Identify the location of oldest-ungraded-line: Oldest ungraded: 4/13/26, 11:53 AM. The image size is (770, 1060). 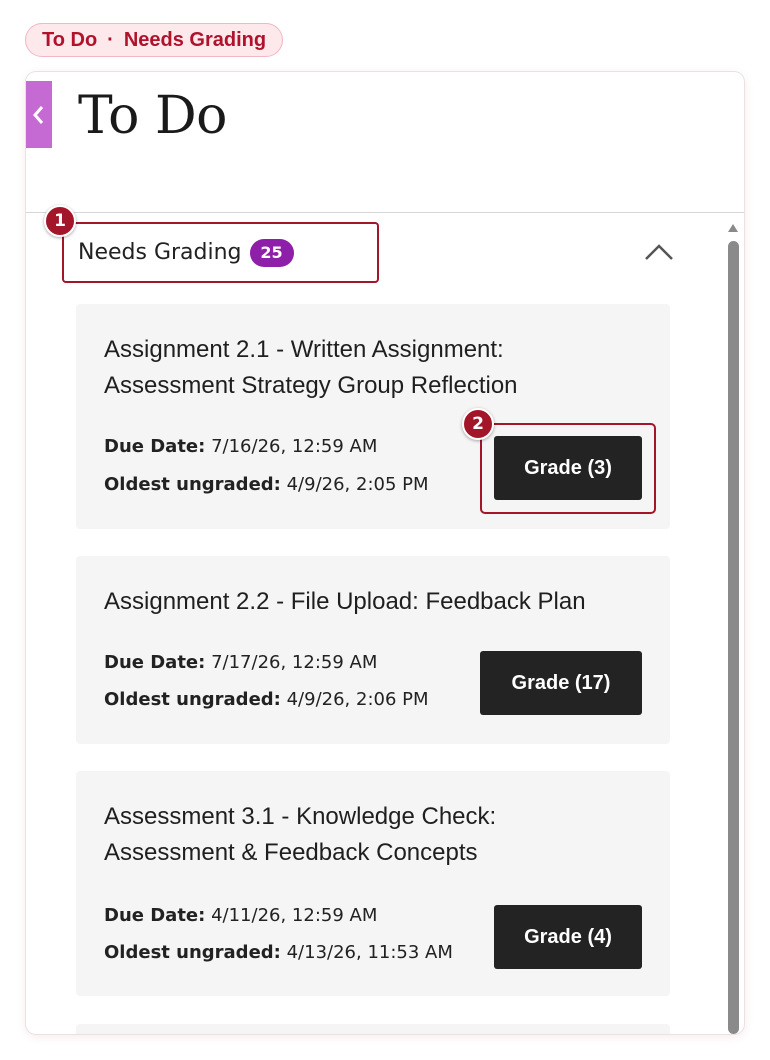
(278, 952).